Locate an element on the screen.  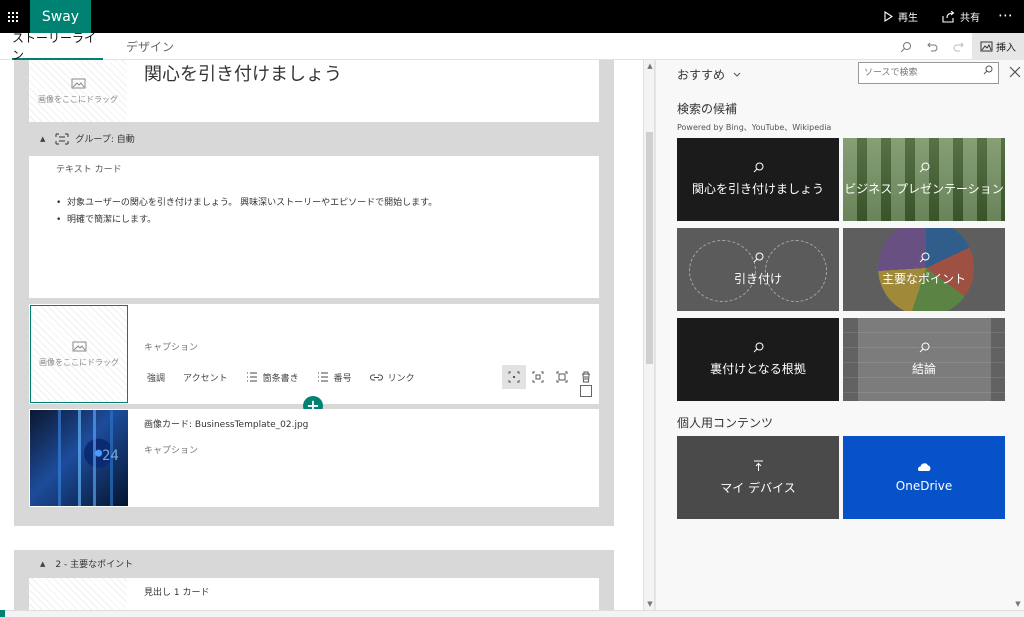
section-2-header: ▲ 2 - 主要なポイント is located at coordinates (87, 564).